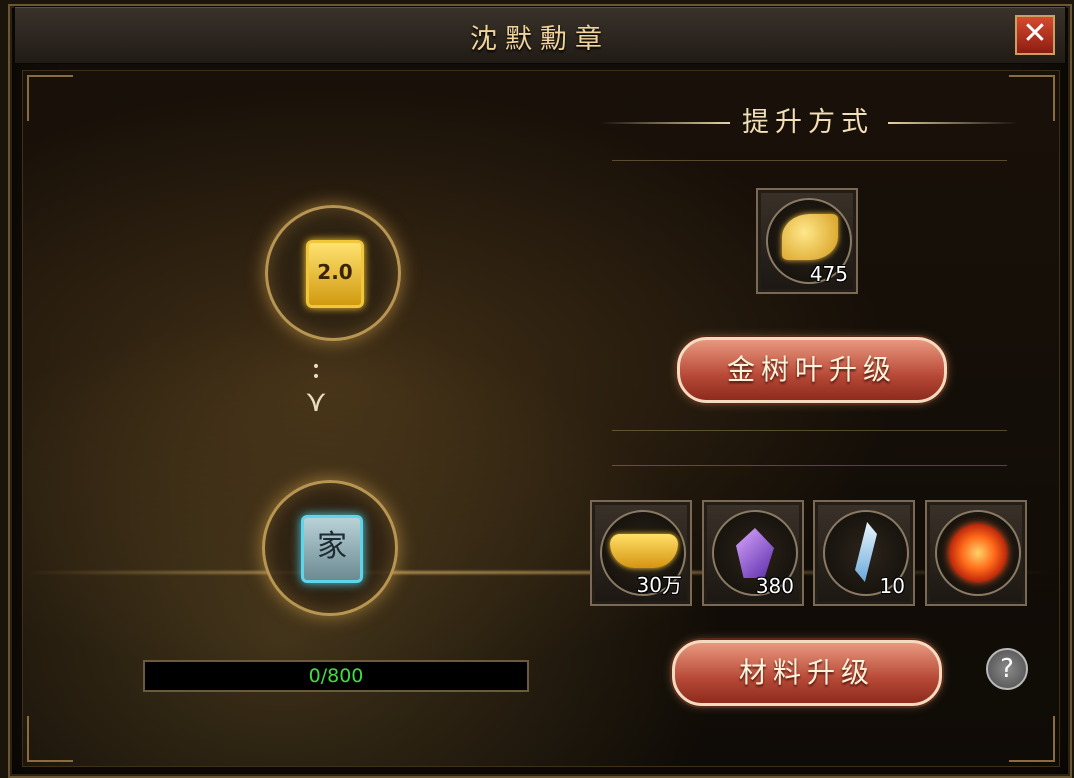 Image resolution: width=1074 pixels, height=778 pixels. I want to click on help-button: ?, so click(1007, 669).